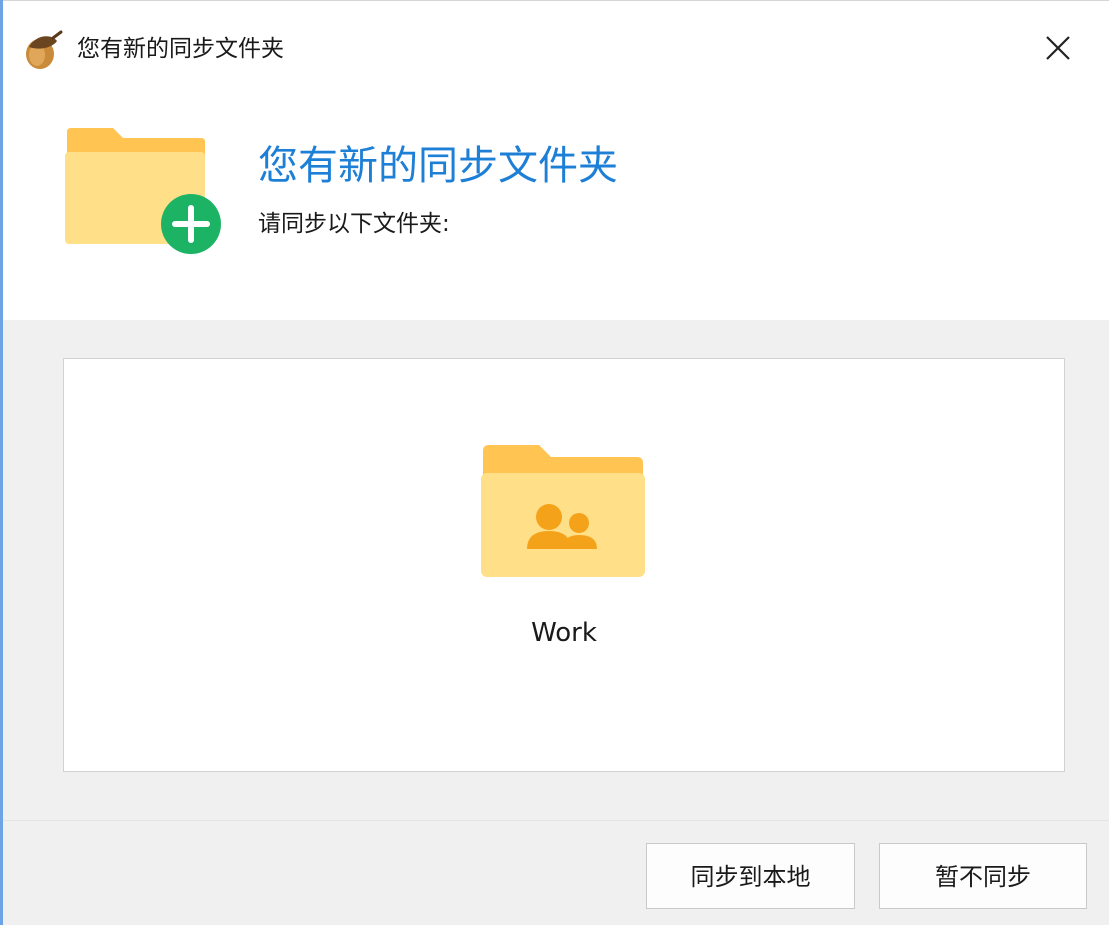 This screenshot has height=925, width=1109. What do you see at coordinates (354, 224) in the screenshot?
I see `header-subtitle: 请同步以下文件夹:` at bounding box center [354, 224].